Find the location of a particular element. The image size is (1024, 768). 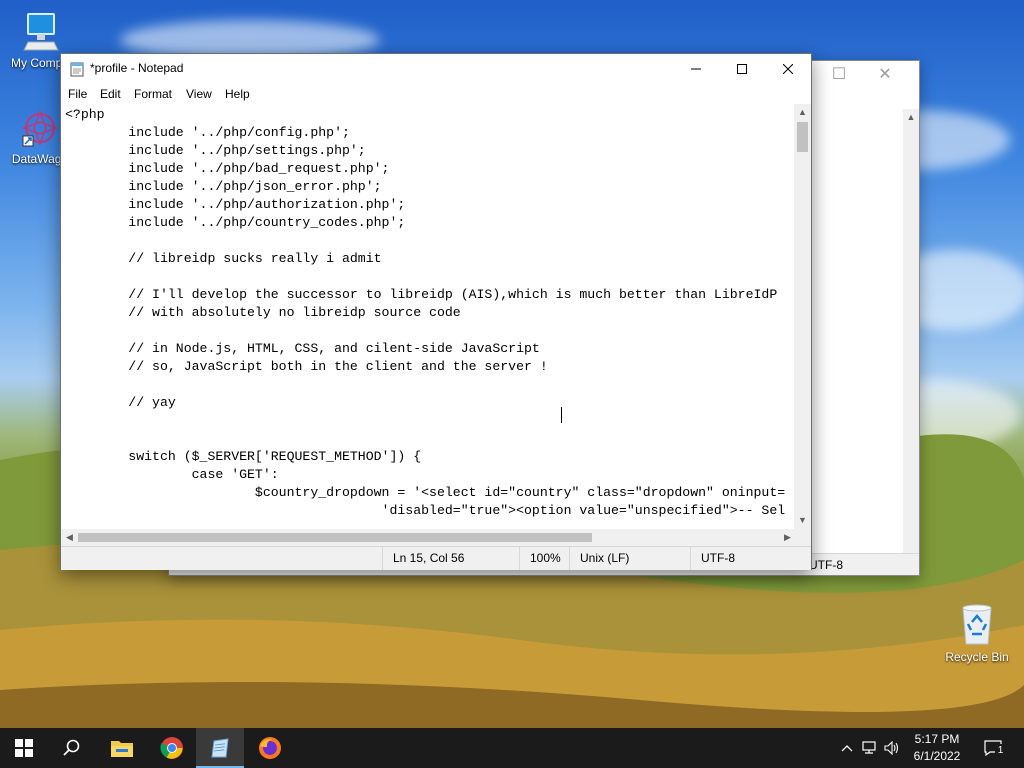

show-hidden-icons-button is located at coordinates (847, 748).